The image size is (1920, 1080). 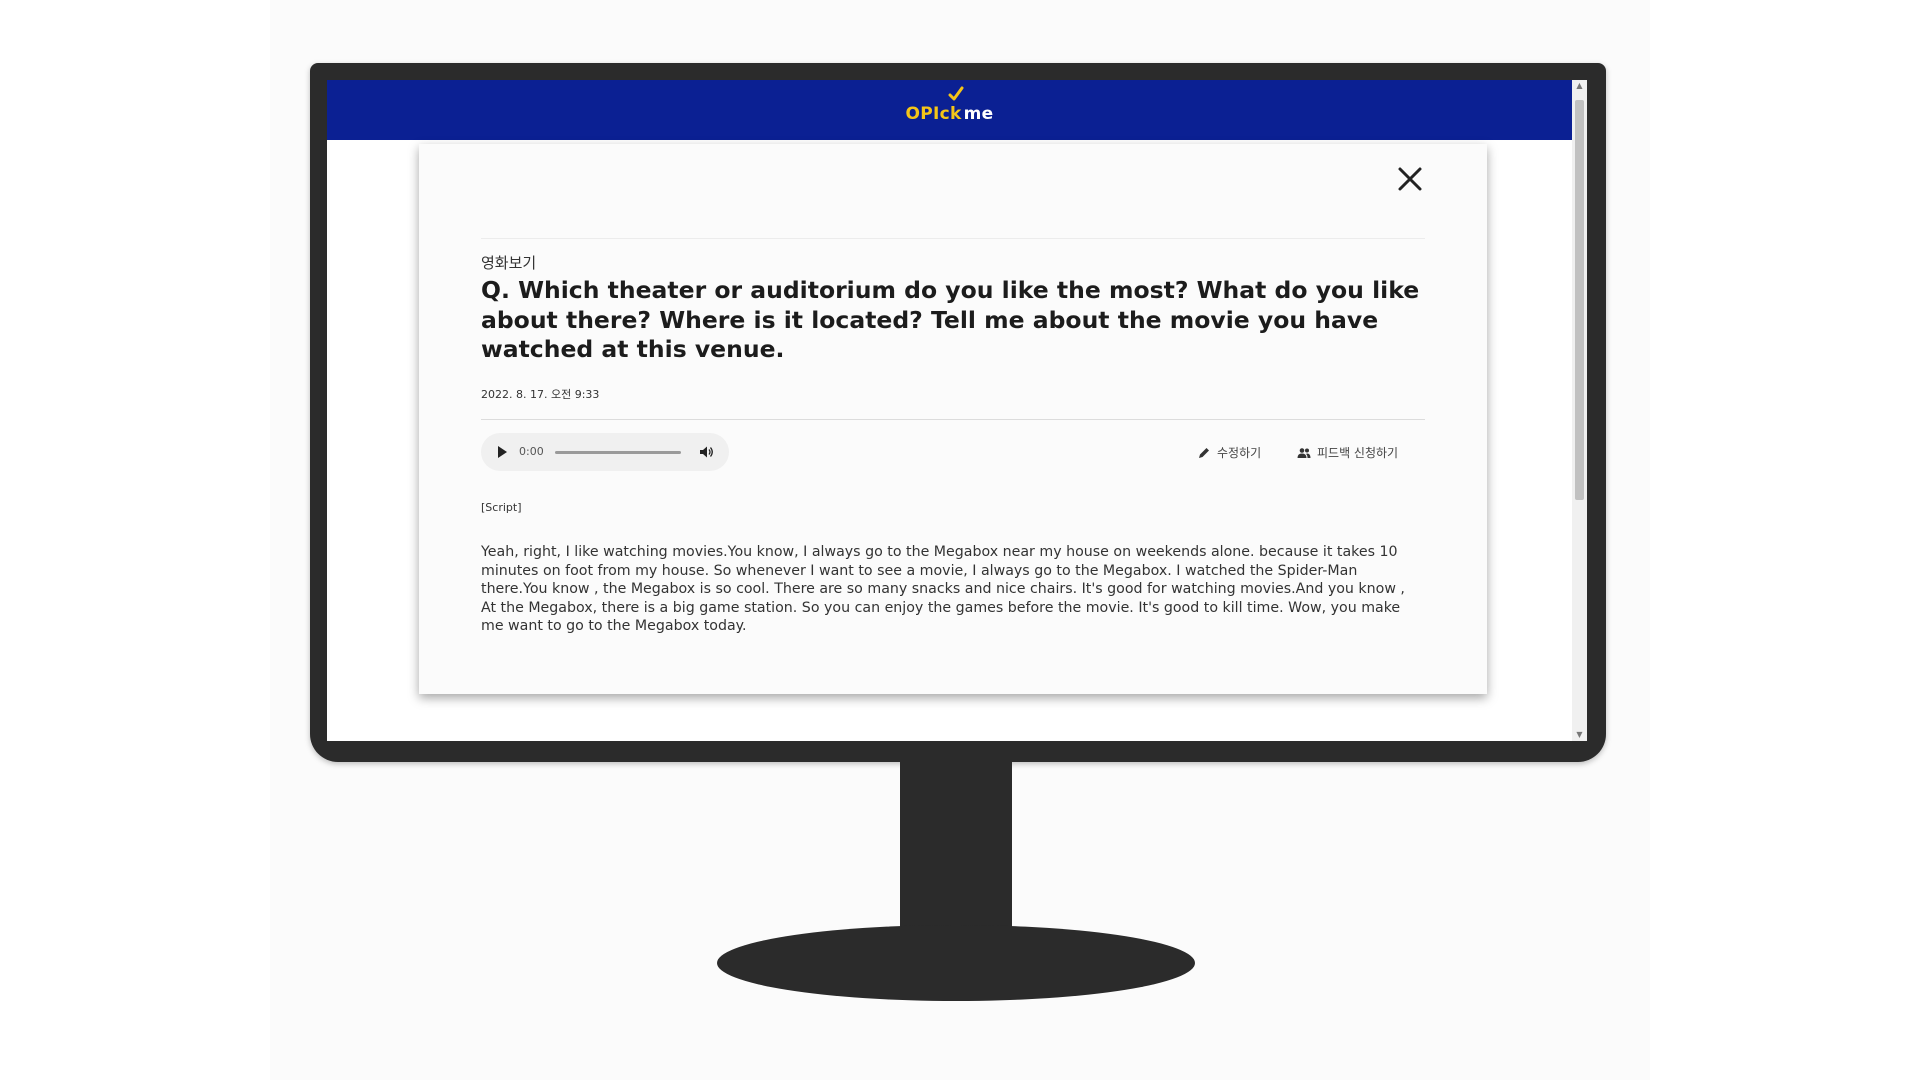 I want to click on page-scrollbar: ▲ ▼, so click(x=1579, y=410).